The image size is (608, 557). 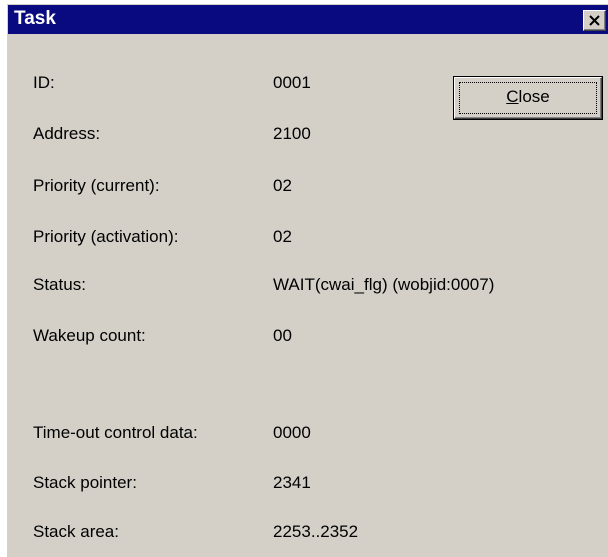 I want to click on close-button-label-rest: lose, so click(x=534, y=96).